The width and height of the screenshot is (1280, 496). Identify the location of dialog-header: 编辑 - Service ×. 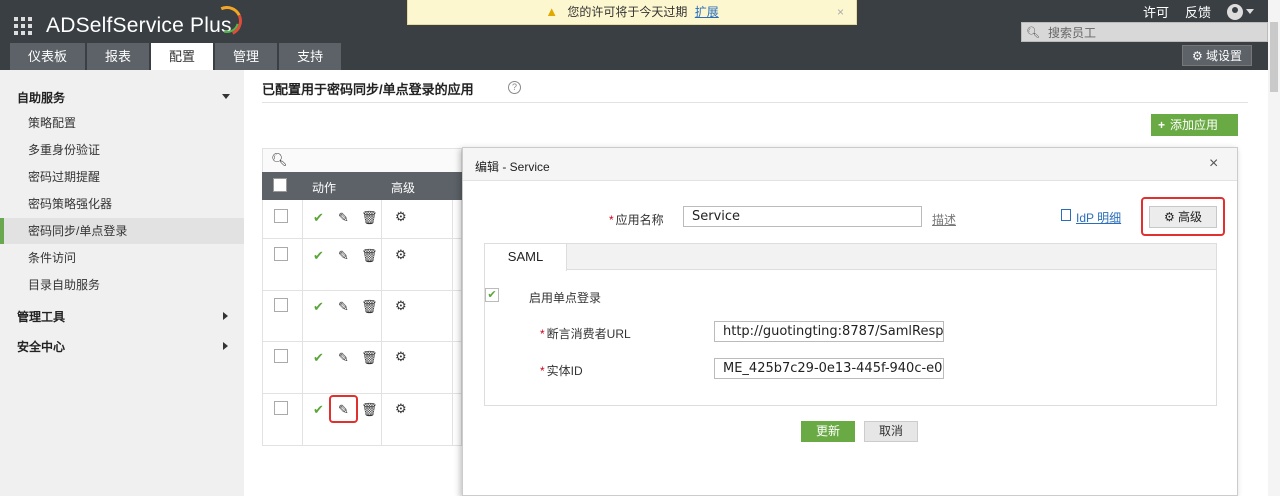
(850, 164).